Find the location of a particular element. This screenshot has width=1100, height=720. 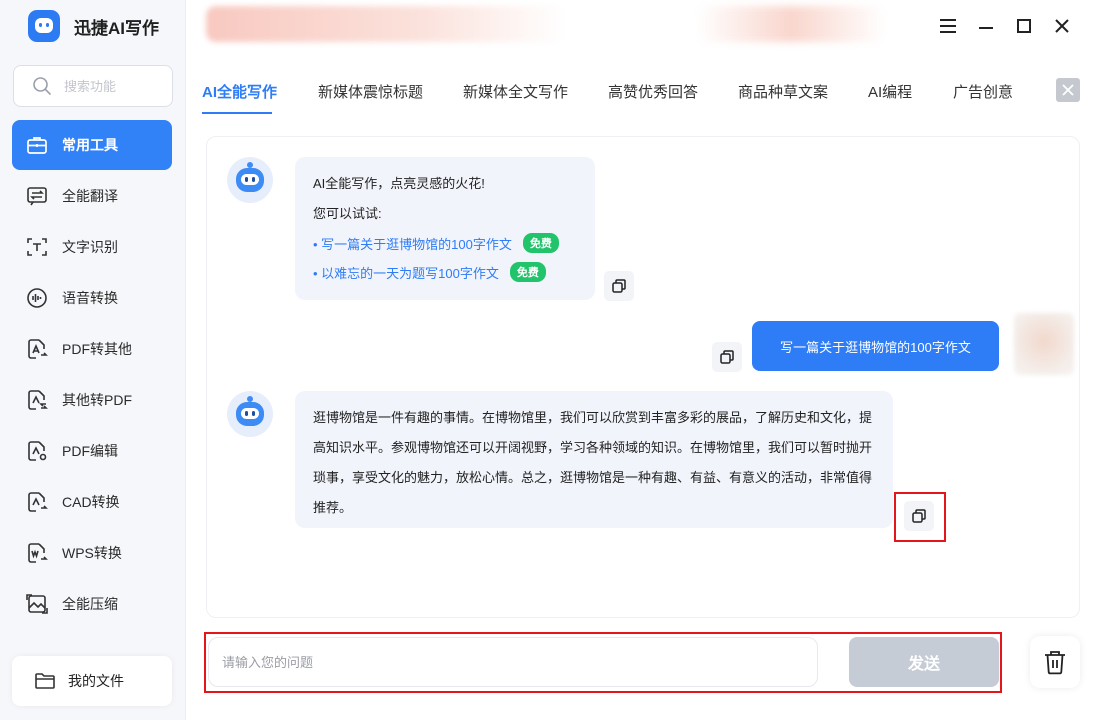

sidebar-item-text-recognition: 文字识别 is located at coordinates (92, 246).